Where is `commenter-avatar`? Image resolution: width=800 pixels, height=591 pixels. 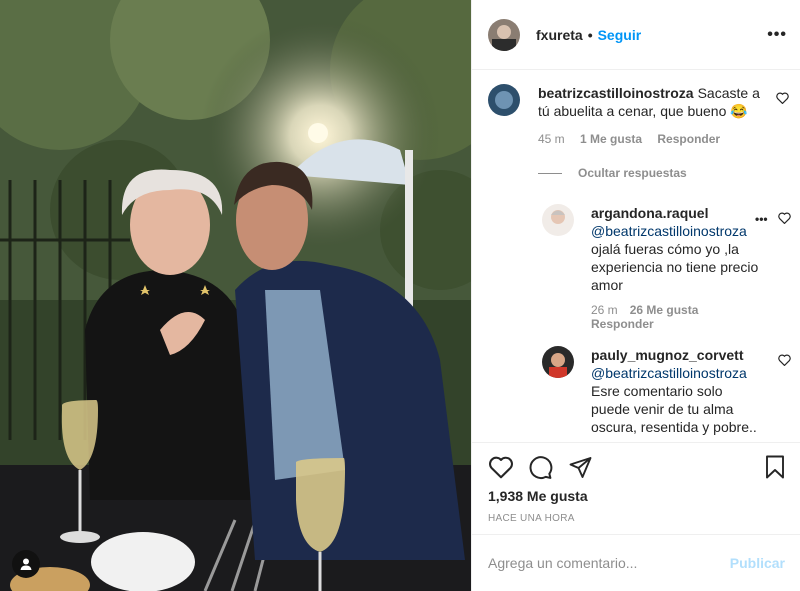
commenter-avatar is located at coordinates (504, 100).